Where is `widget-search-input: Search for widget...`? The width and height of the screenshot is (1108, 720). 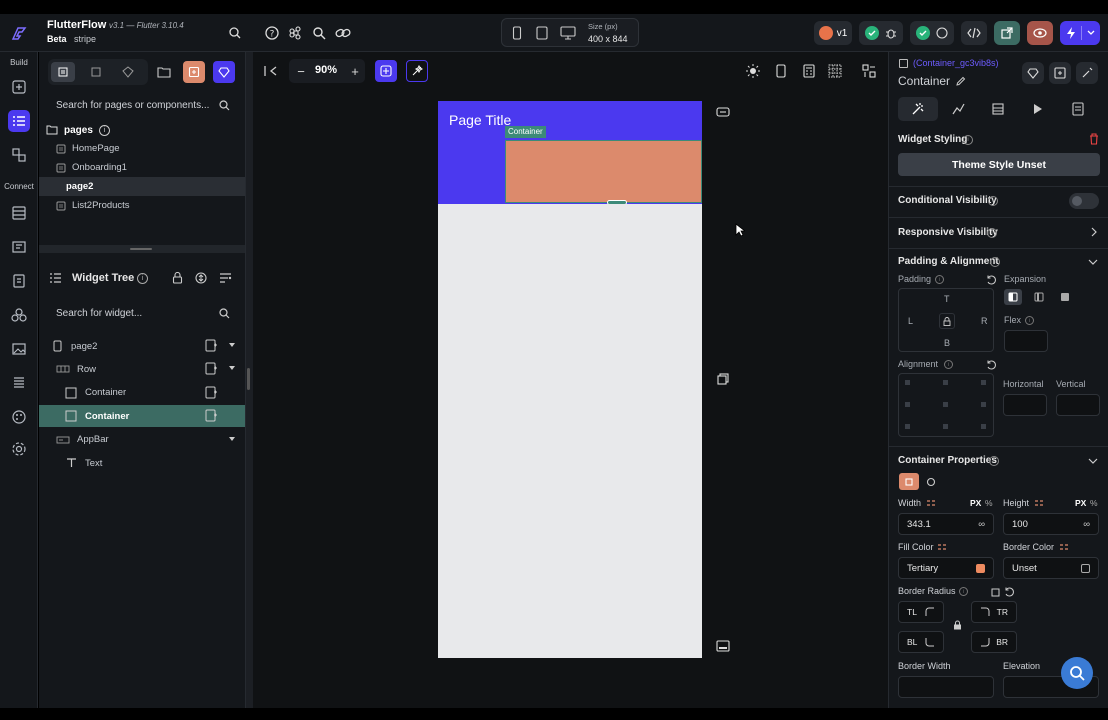
widget-search-input: Search for widget... is located at coordinates (143, 313).